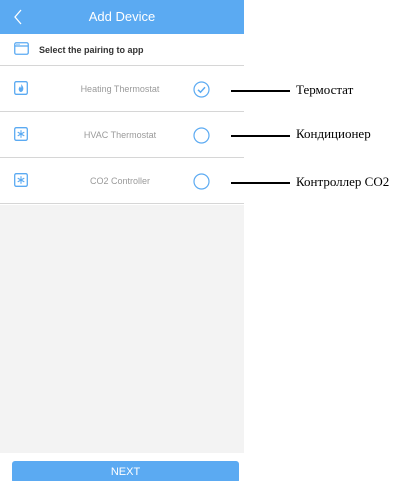  I want to click on flame-icon, so click(21, 88).